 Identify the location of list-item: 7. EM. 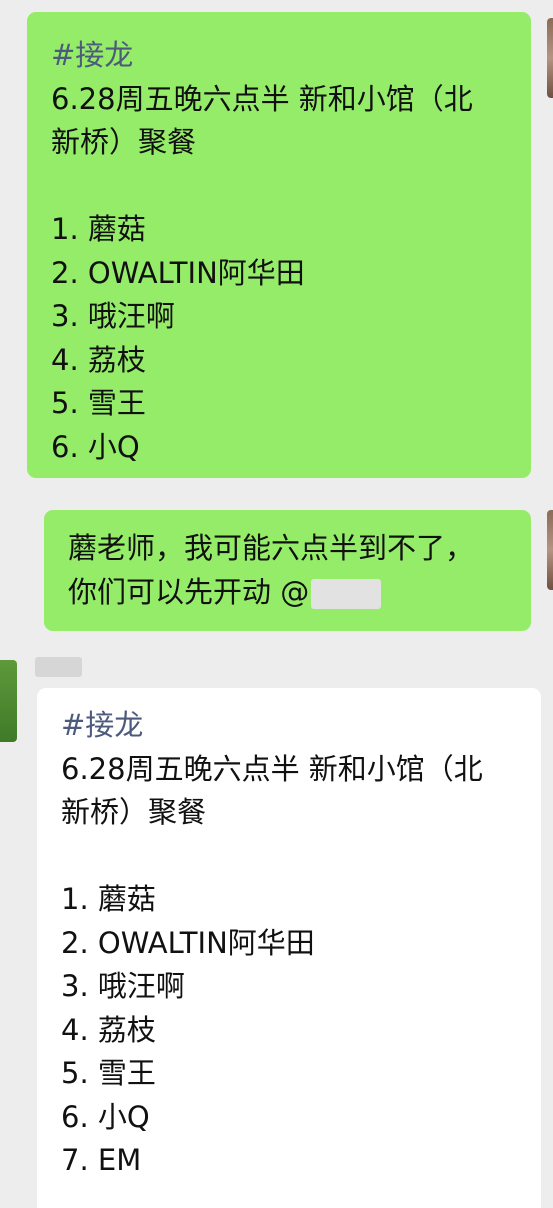
(101, 1160).